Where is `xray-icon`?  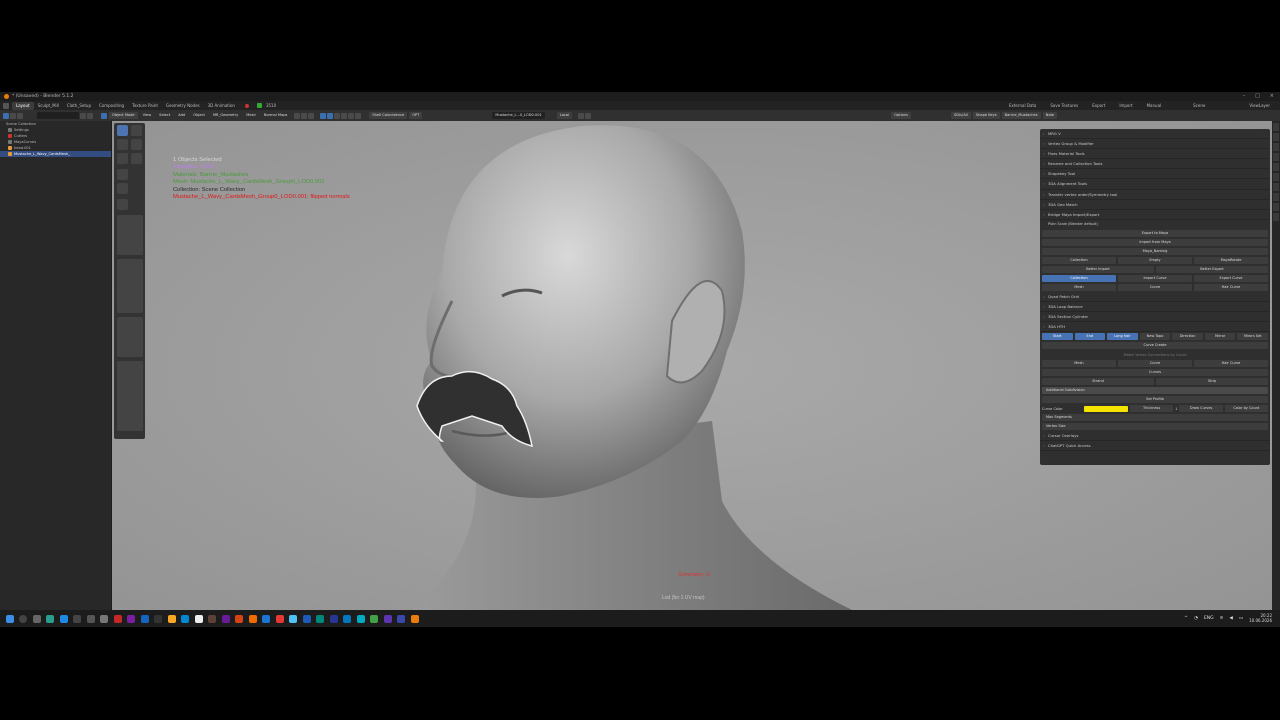 xray-icon is located at coordinates (337, 115).